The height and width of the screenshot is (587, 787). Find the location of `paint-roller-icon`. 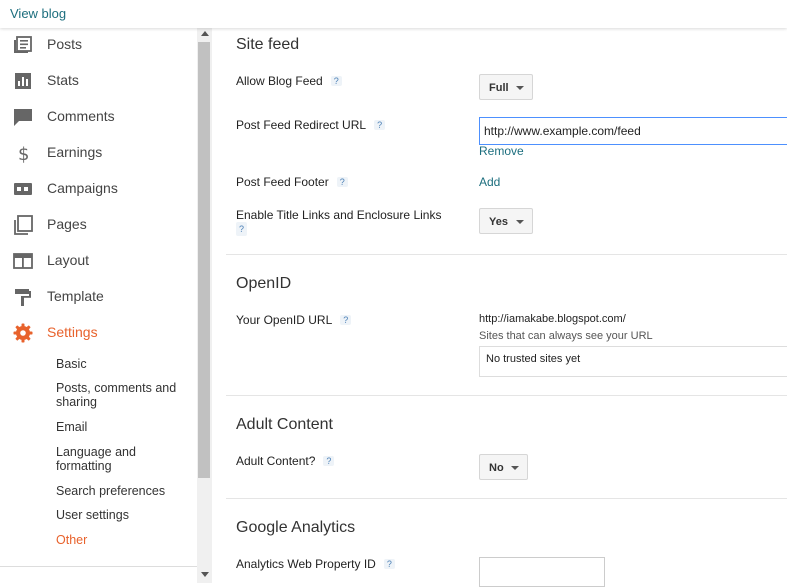

paint-roller-icon is located at coordinates (23, 297).